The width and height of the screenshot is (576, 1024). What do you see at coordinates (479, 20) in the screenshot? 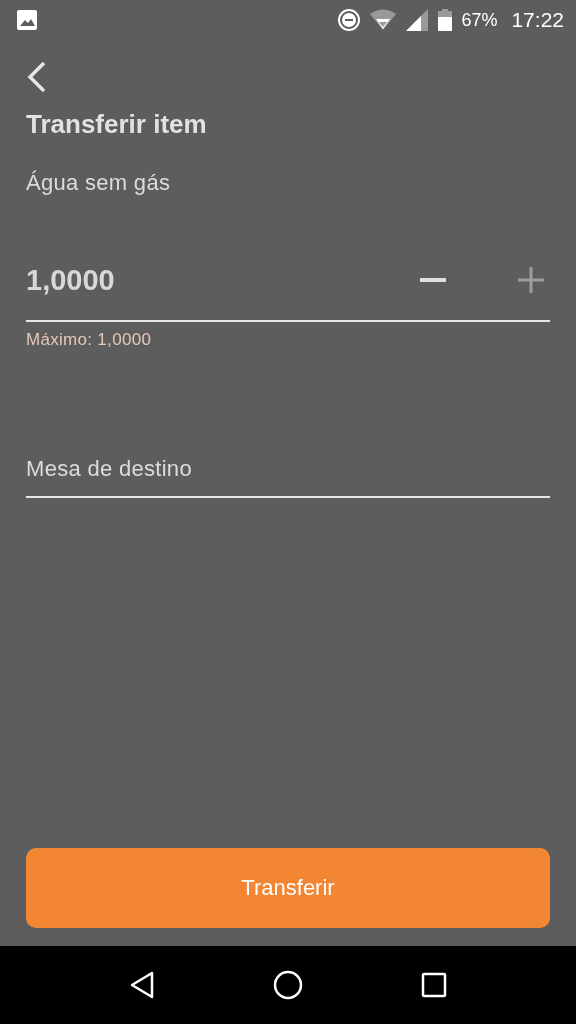
I see `battery-percentage: 67%` at bounding box center [479, 20].